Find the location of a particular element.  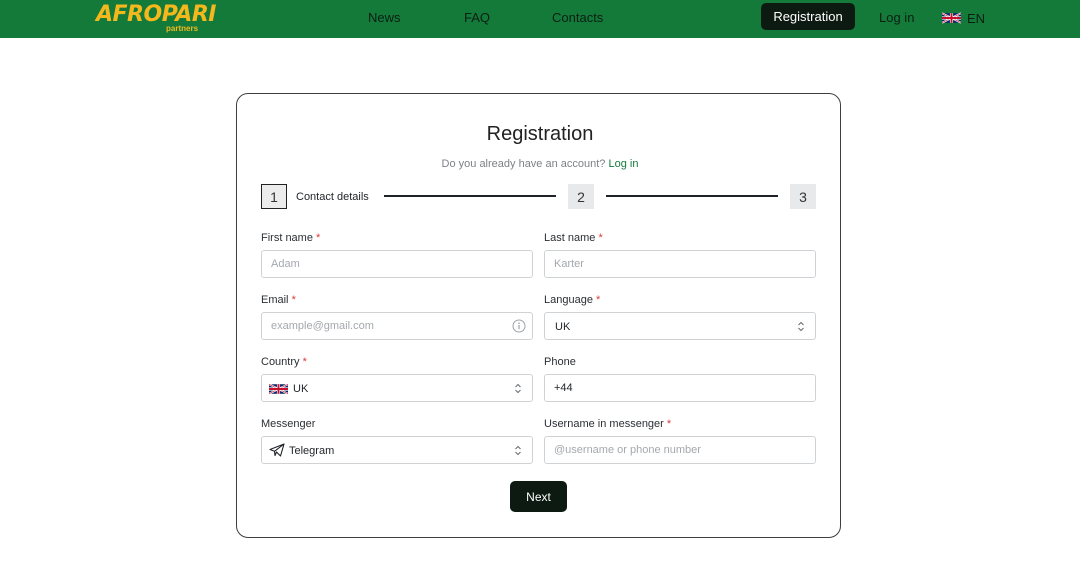

messenger-label-text: Messenger is located at coordinates (288, 424).